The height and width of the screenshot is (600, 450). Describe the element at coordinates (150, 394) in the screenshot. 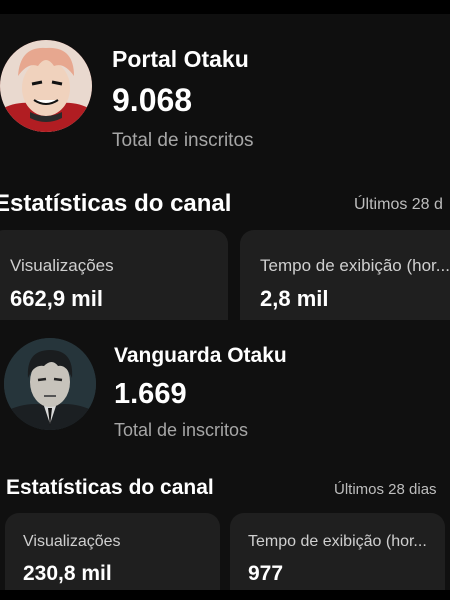

I see `subscriber-count: 1.669` at that location.